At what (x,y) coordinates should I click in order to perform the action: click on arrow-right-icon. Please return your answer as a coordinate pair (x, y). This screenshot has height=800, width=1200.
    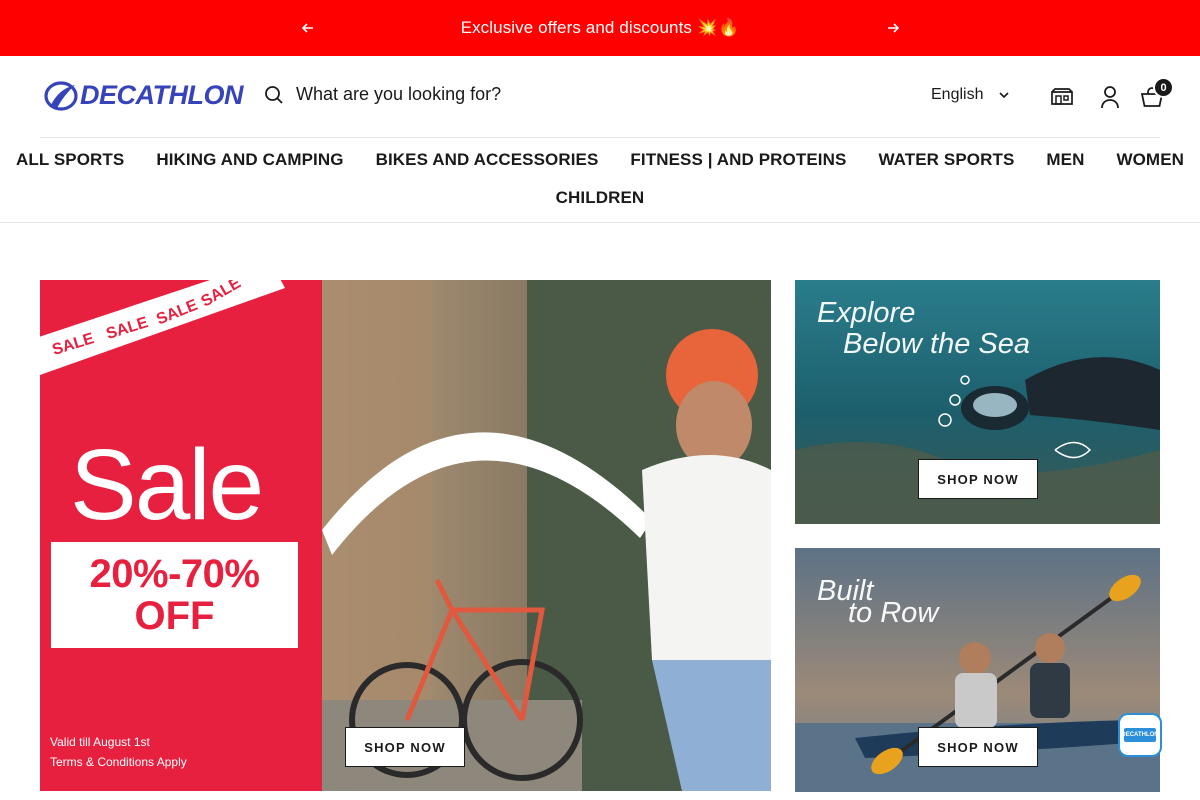
    Looking at the image, I should click on (893, 28).